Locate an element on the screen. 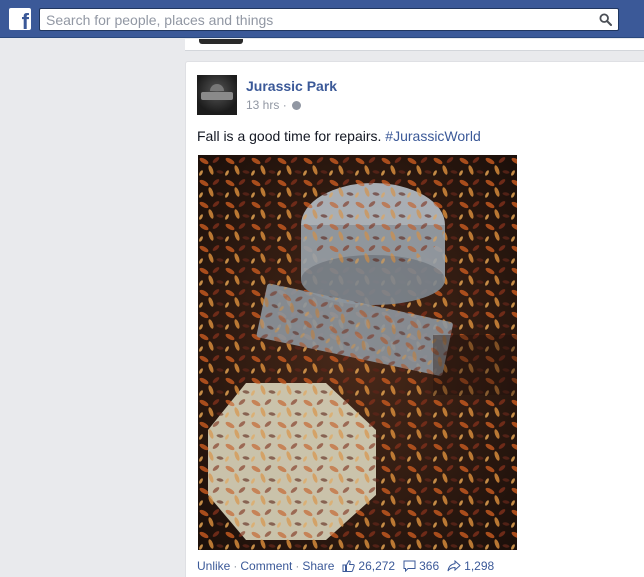 The image size is (644, 577). facebook-logo-icon: f is located at coordinates (20, 19).